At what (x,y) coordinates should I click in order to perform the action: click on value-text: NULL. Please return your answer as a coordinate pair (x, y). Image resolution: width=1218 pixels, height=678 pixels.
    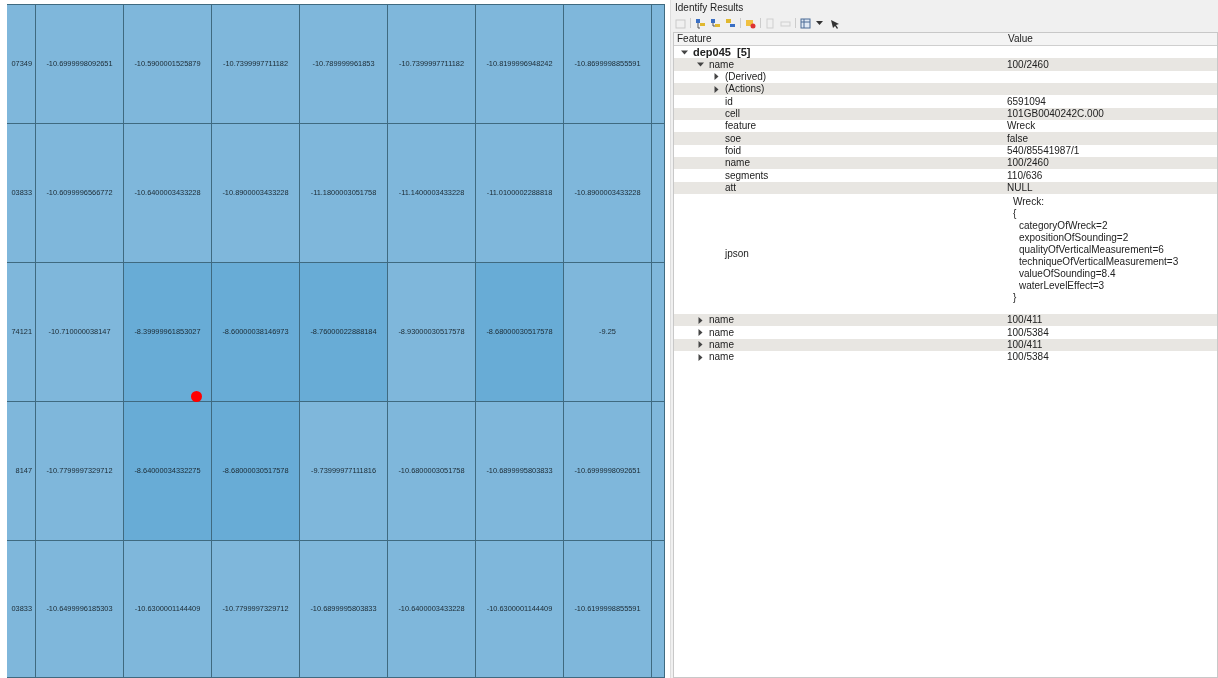
    Looking at the image, I should click on (1020, 187).